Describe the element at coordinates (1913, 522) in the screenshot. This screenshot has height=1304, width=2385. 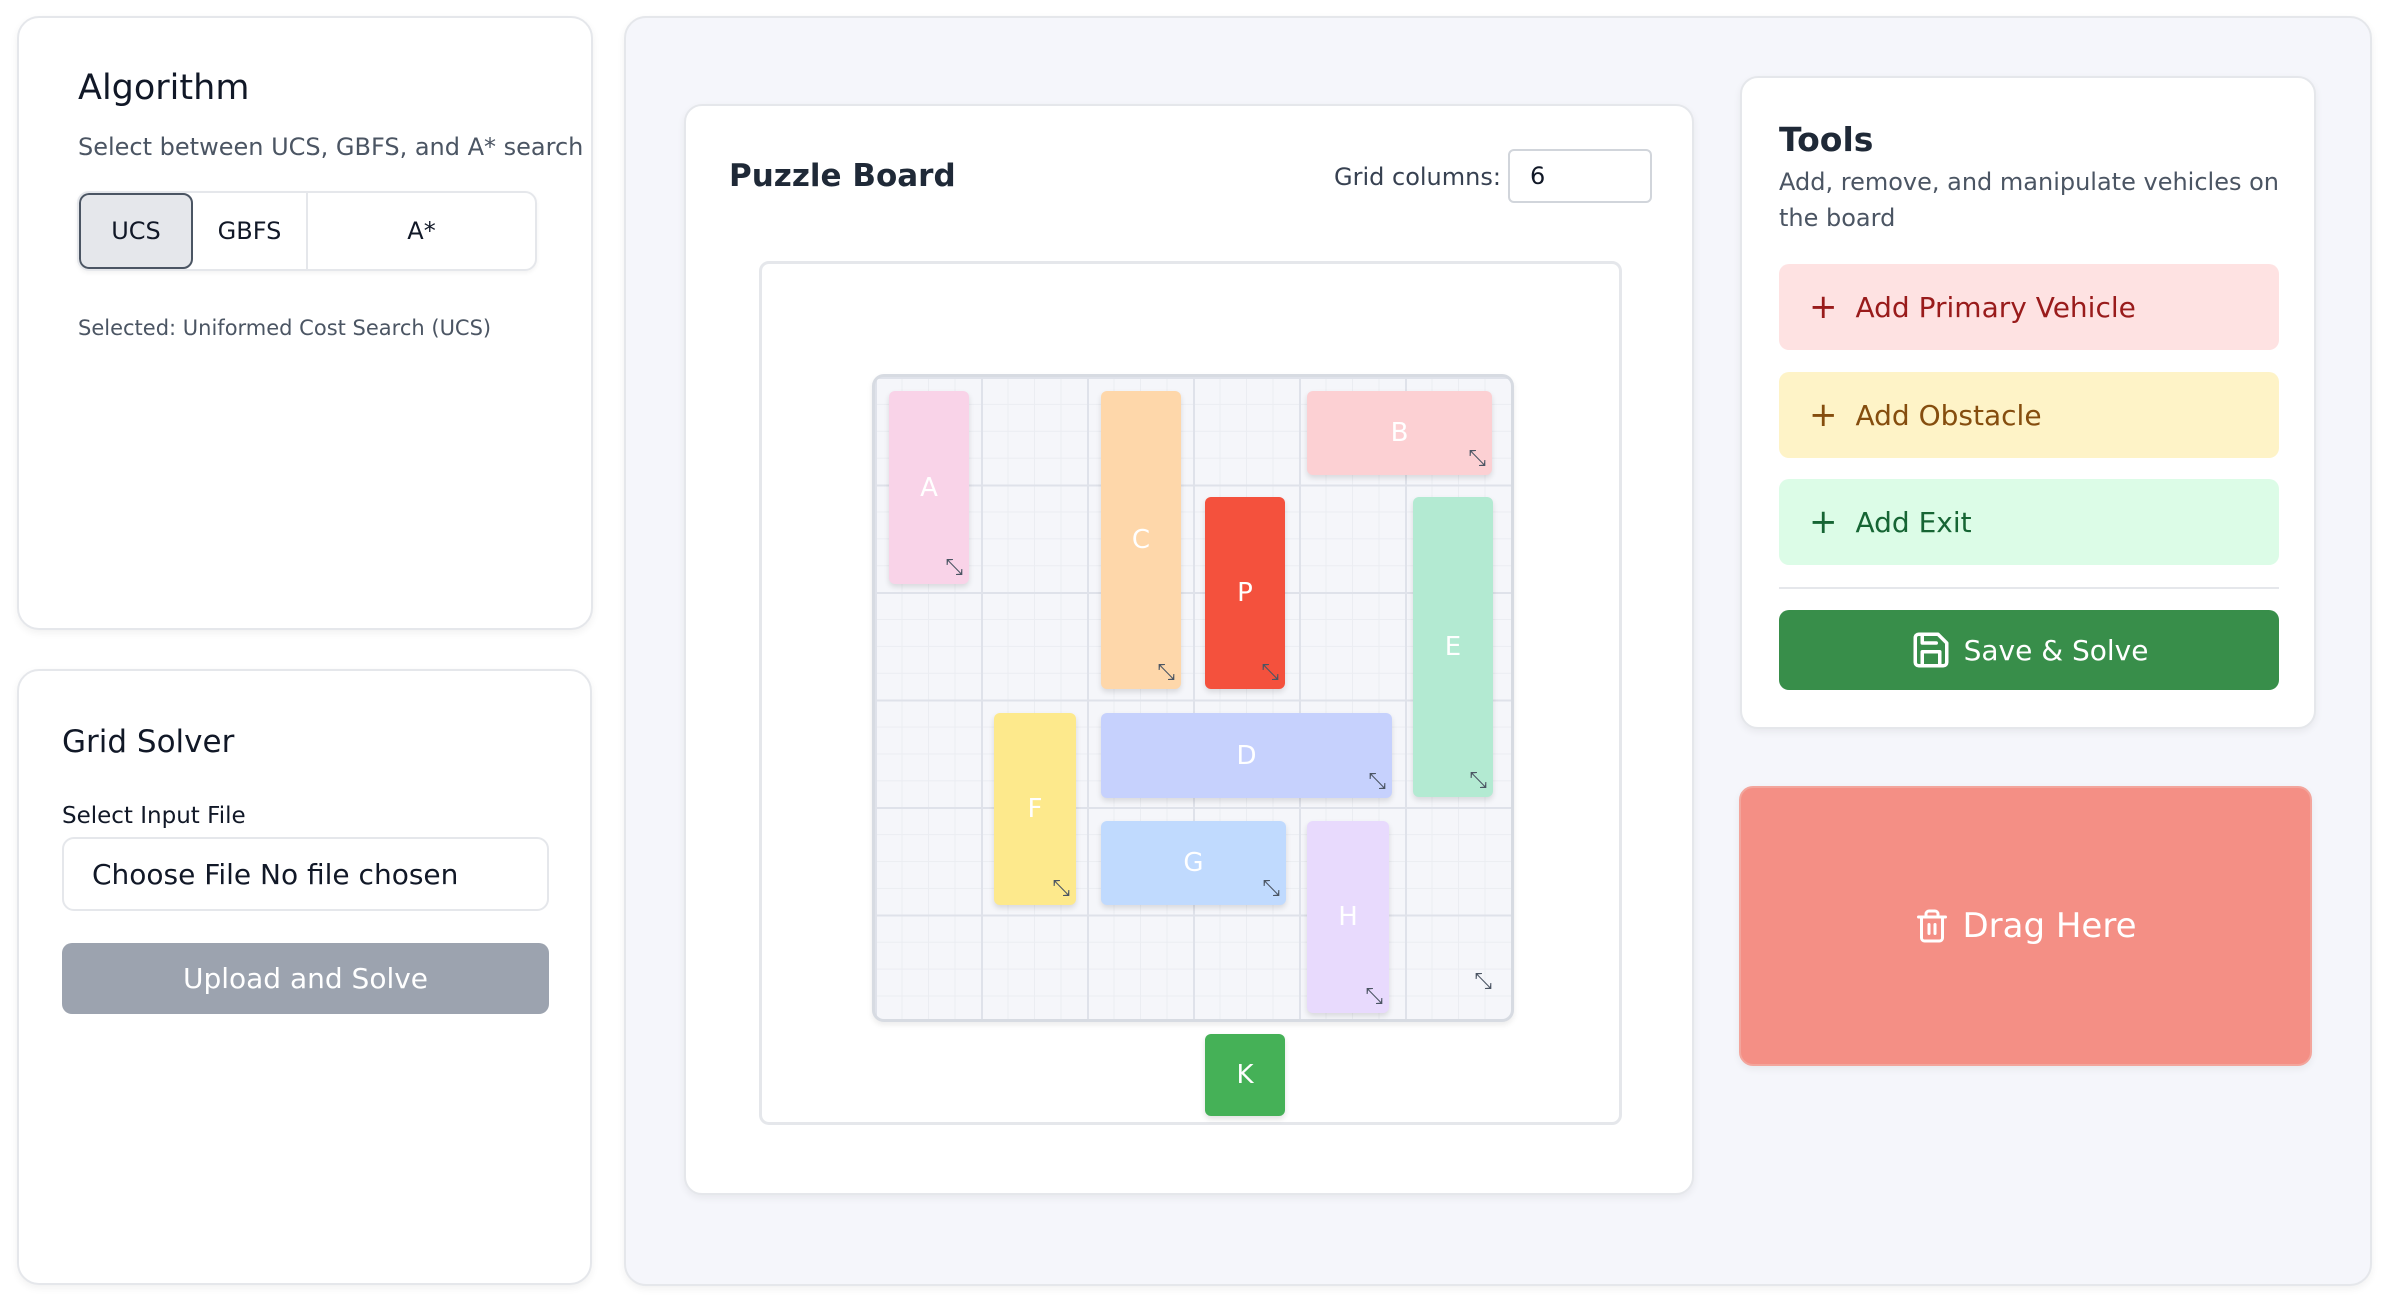
I see `add-exit-label: Add Exit` at that location.